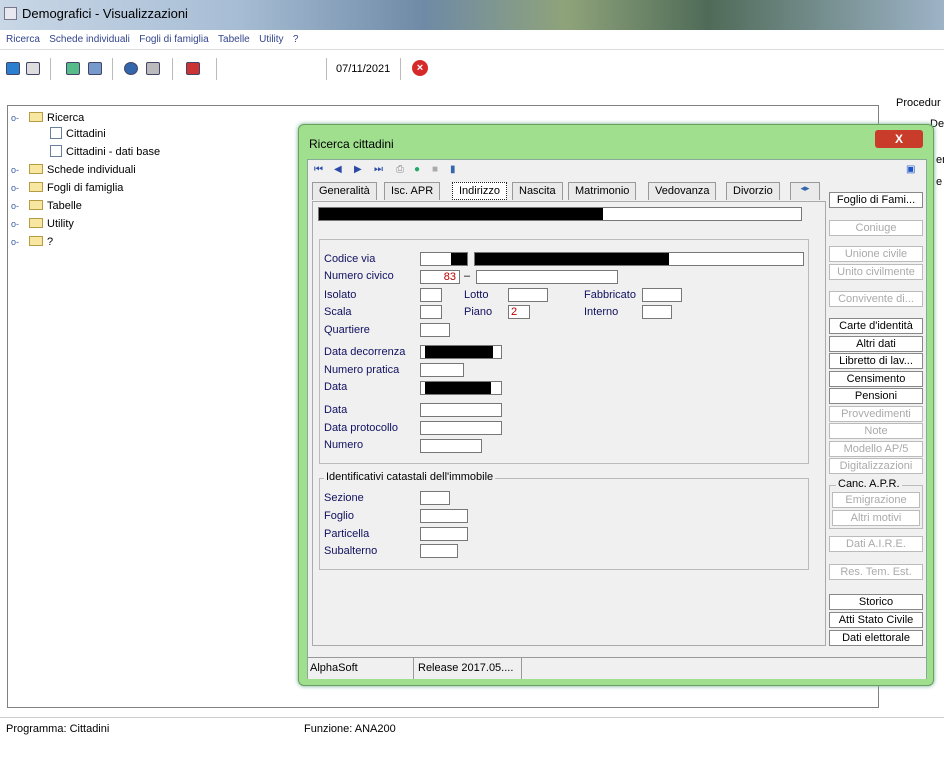  Describe the element at coordinates (876, 414) in the screenshot. I see `provvedimenti-button: Provvedimenti` at that location.